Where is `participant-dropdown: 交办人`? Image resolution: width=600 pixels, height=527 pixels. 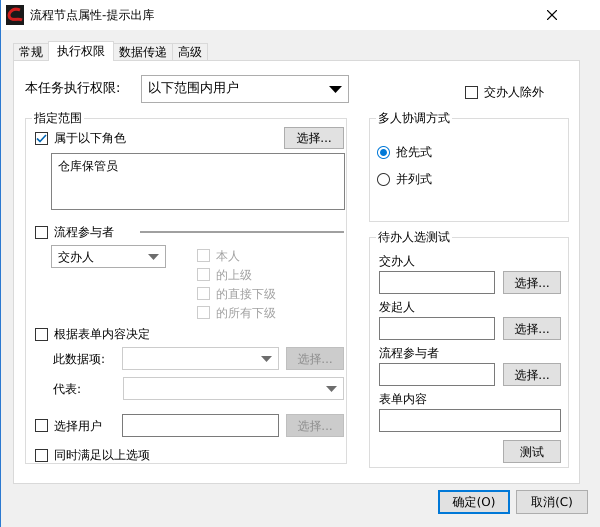
participant-dropdown: 交办人 is located at coordinates (108, 256).